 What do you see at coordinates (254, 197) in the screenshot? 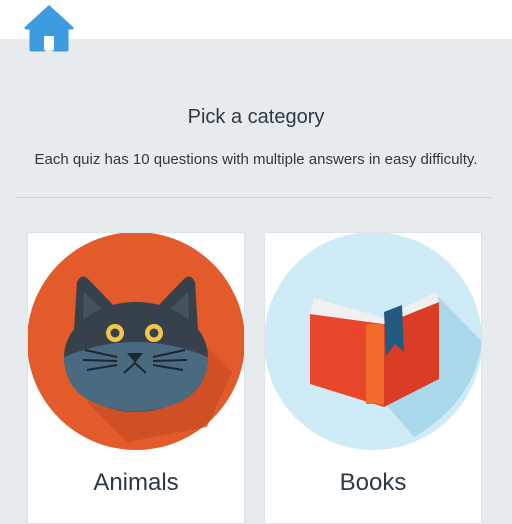
I see `divider` at bounding box center [254, 197].